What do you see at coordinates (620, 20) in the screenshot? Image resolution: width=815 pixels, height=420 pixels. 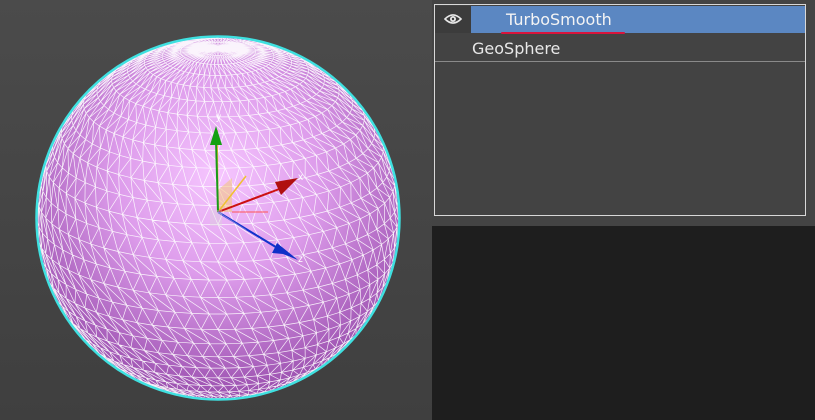 I see `modifier-item-turbosmooth: TurboSmooth` at bounding box center [620, 20].